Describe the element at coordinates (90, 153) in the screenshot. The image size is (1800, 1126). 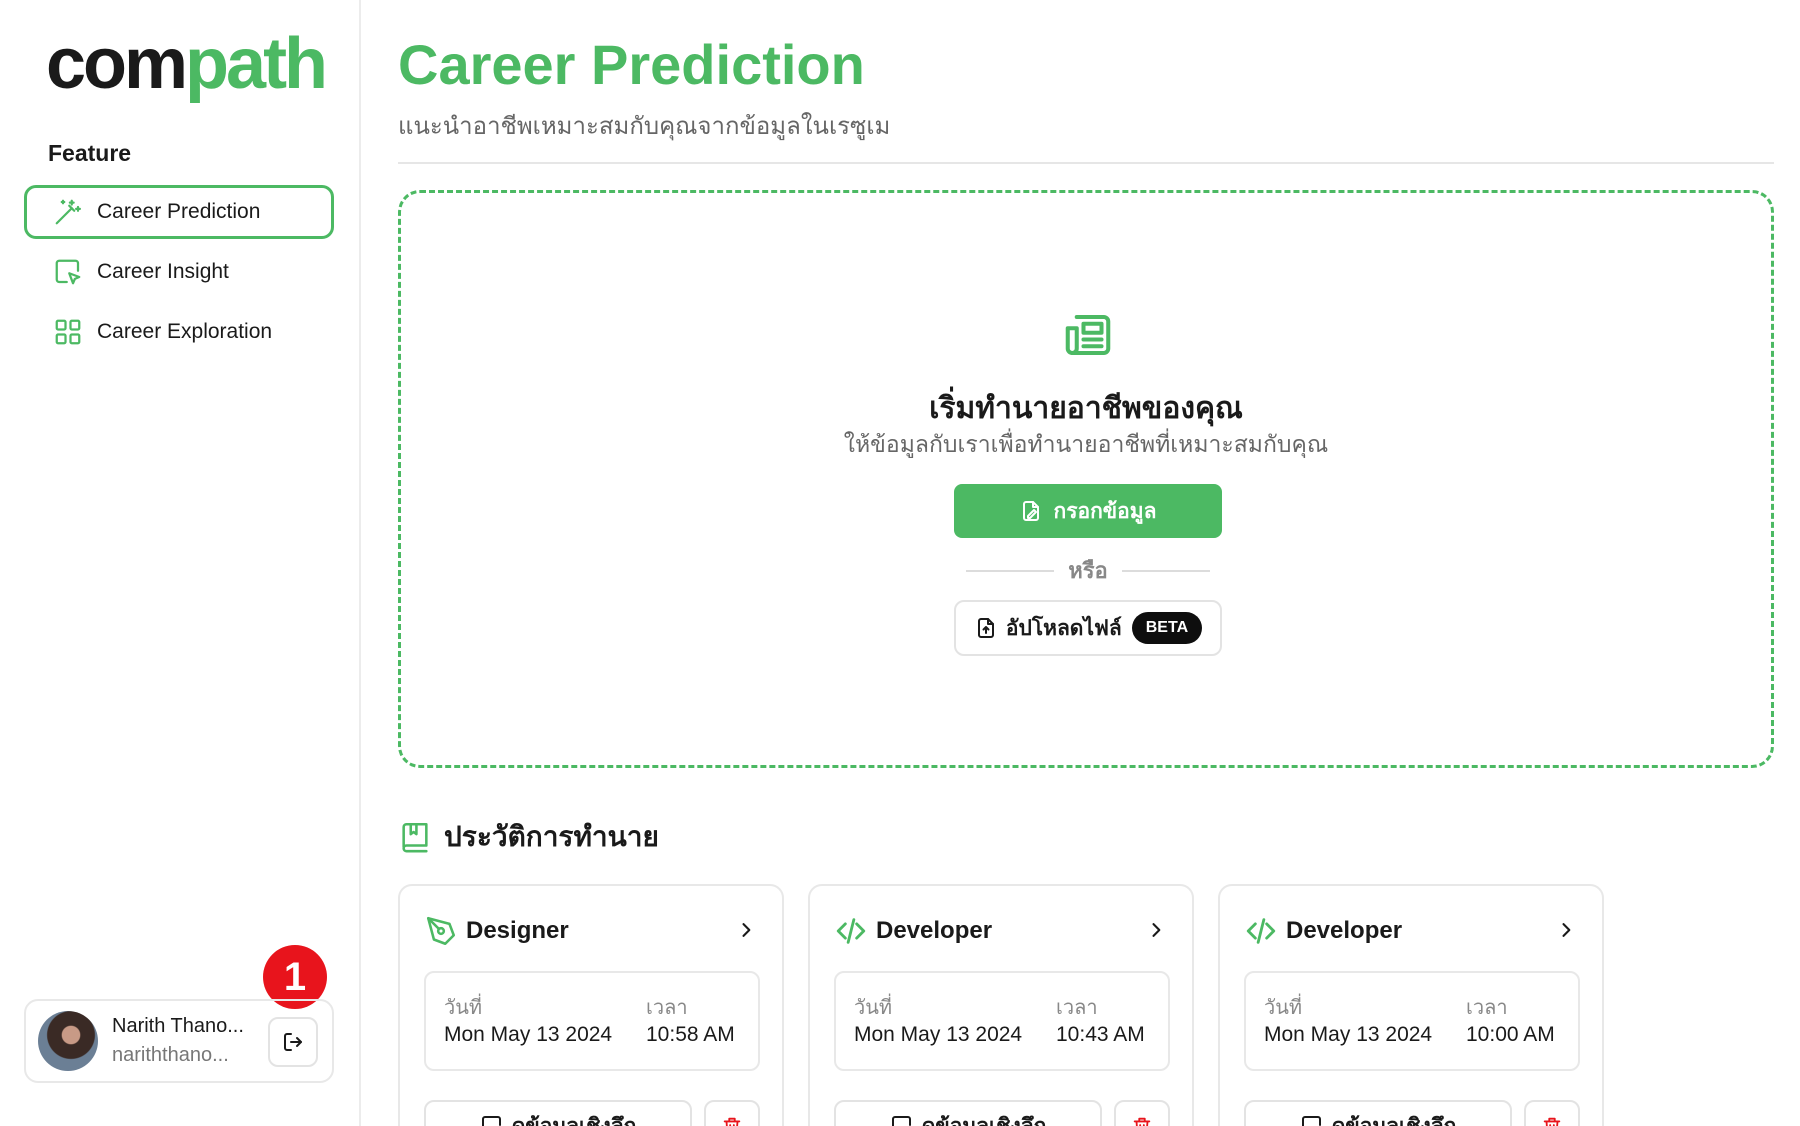
I see `feature-section-title: Feature` at that location.